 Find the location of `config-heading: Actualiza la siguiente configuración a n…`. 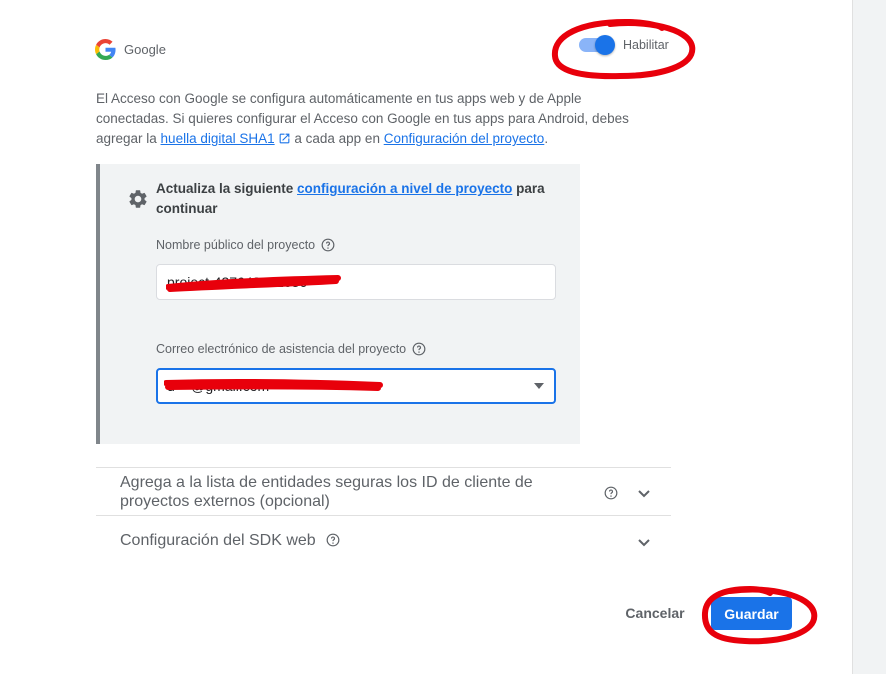

config-heading: Actualiza la siguiente configuración a n… is located at coordinates (361, 199).